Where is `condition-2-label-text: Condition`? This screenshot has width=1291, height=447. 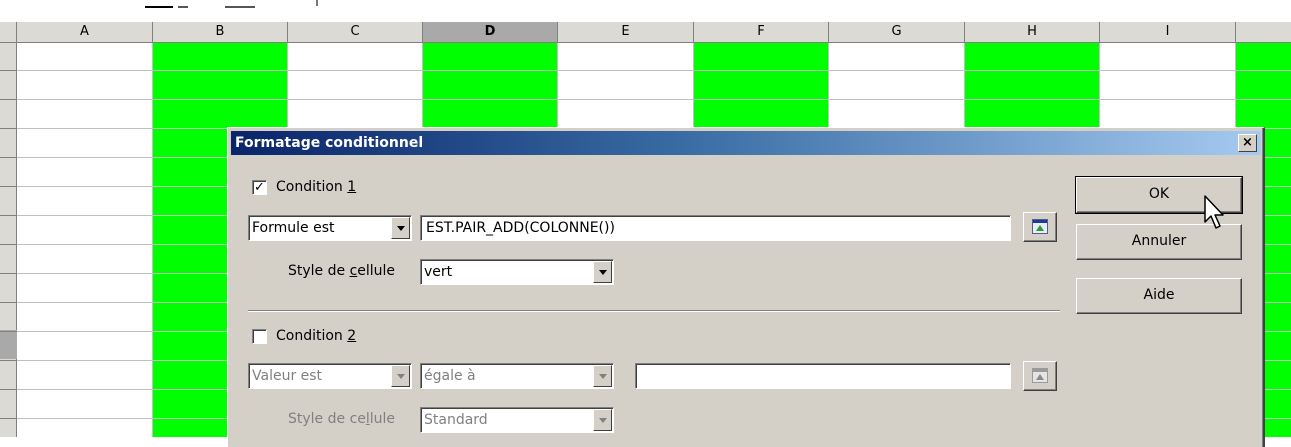 condition-2-label-text: Condition is located at coordinates (312, 336).